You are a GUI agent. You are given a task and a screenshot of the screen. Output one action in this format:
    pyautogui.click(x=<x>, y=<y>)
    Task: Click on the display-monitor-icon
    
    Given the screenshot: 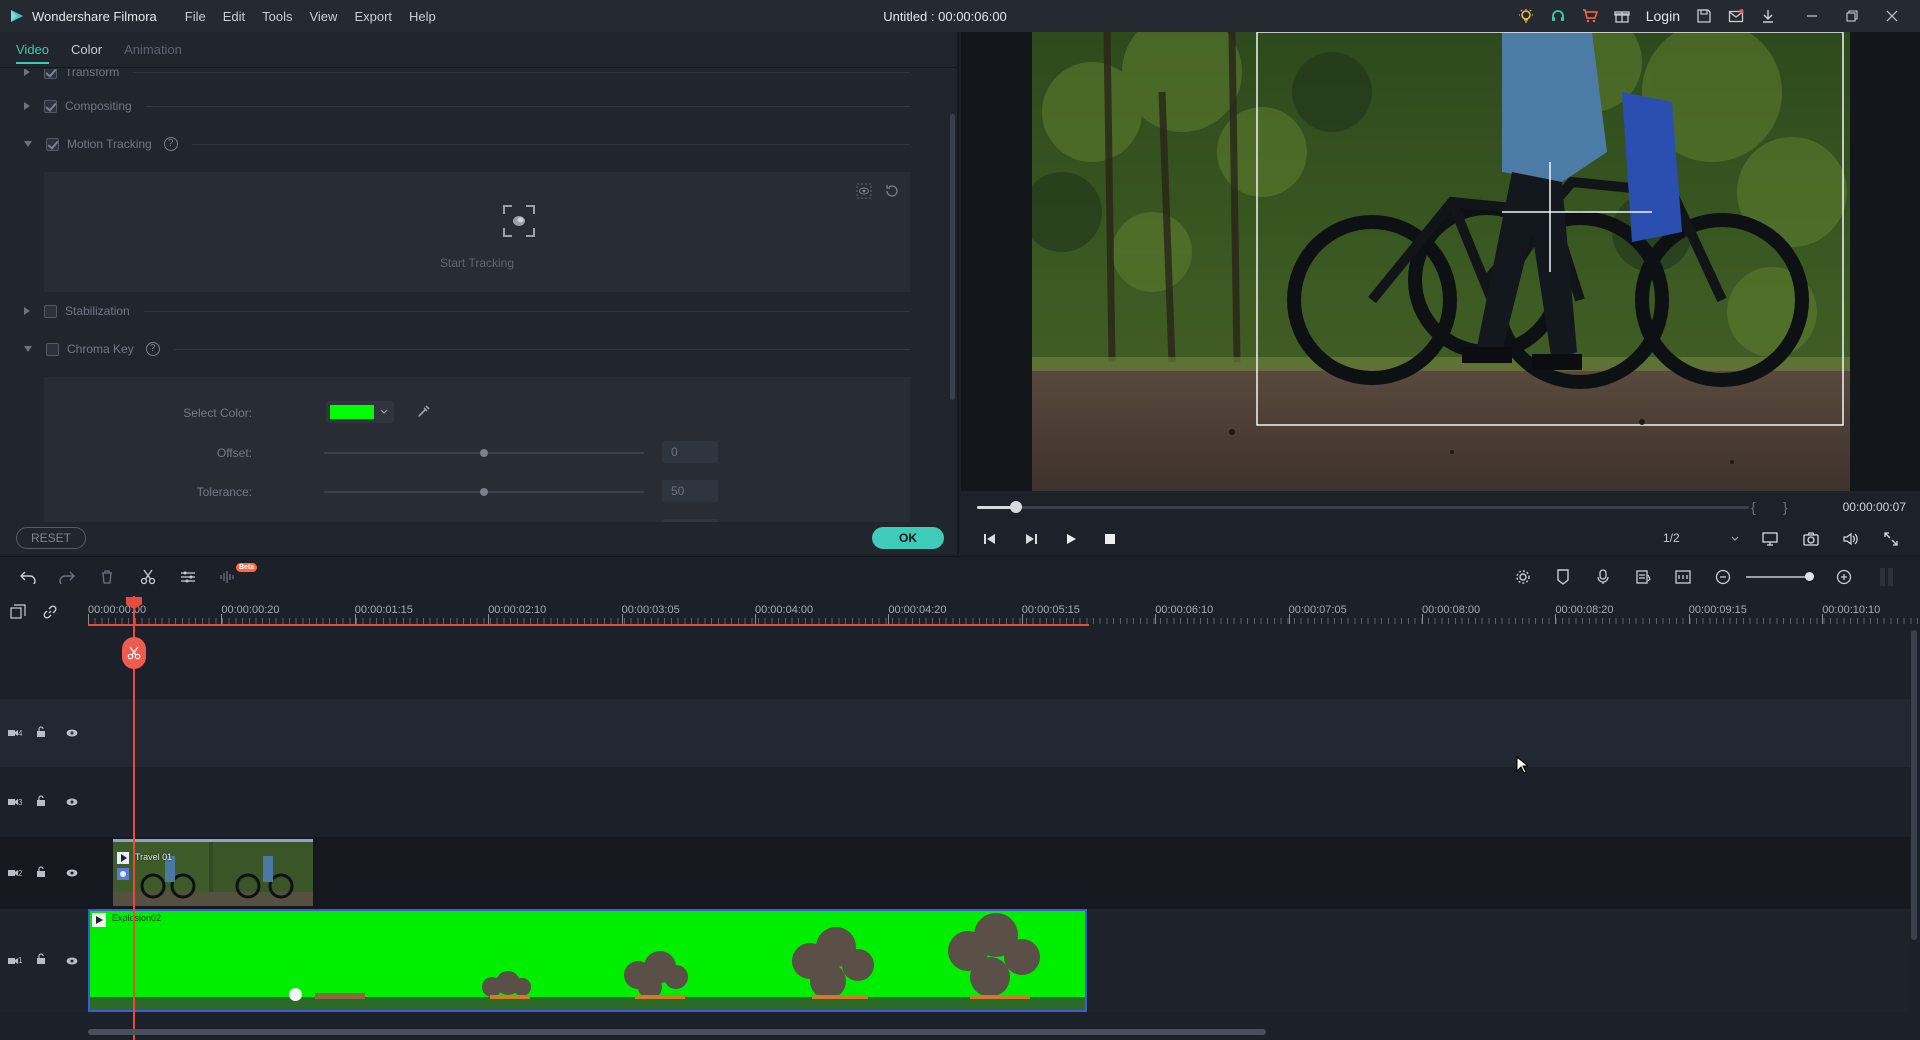 What is the action you would take?
    pyautogui.click(x=1770, y=539)
    